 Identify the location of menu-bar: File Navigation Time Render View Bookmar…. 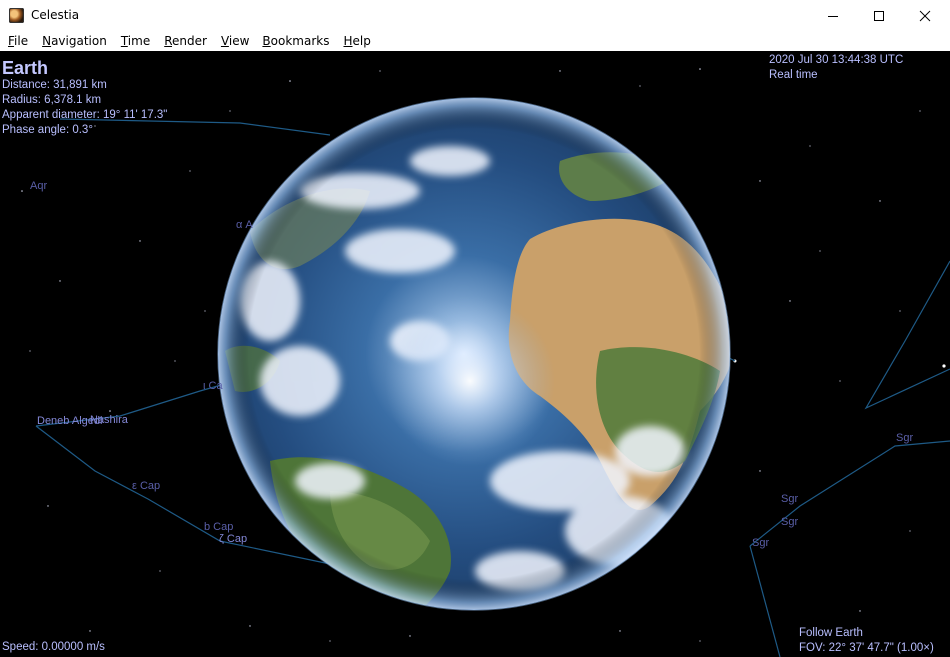
(475, 41).